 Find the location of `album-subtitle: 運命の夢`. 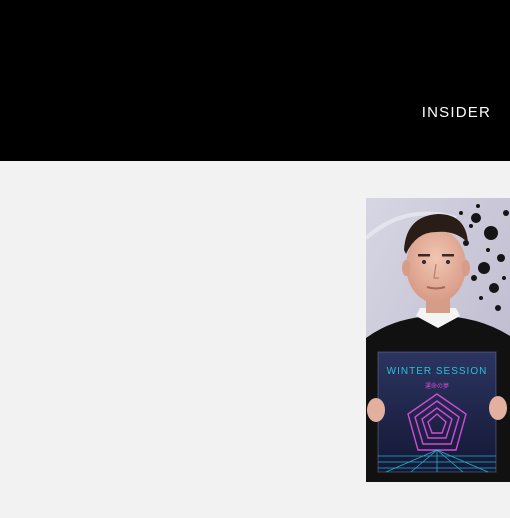

album-subtitle: 運命の夢 is located at coordinates (437, 386).